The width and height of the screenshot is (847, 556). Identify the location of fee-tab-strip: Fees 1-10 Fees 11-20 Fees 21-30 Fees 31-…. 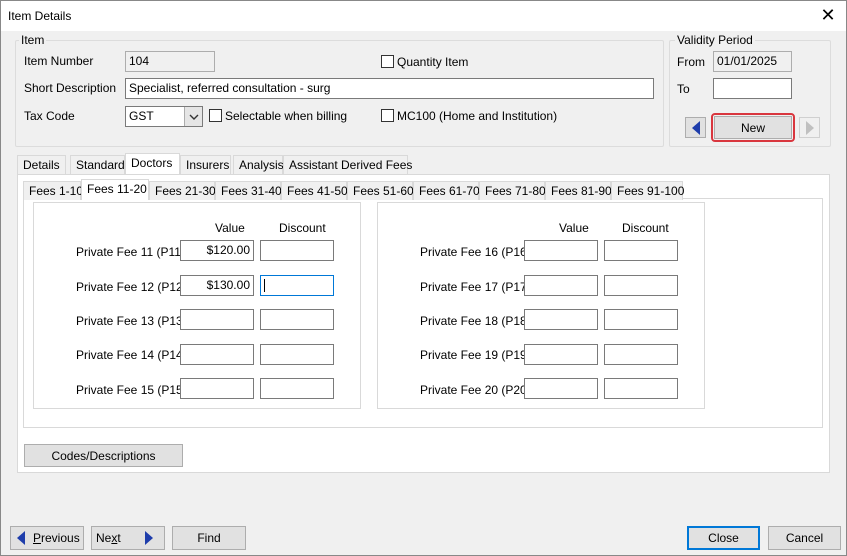
(353, 189).